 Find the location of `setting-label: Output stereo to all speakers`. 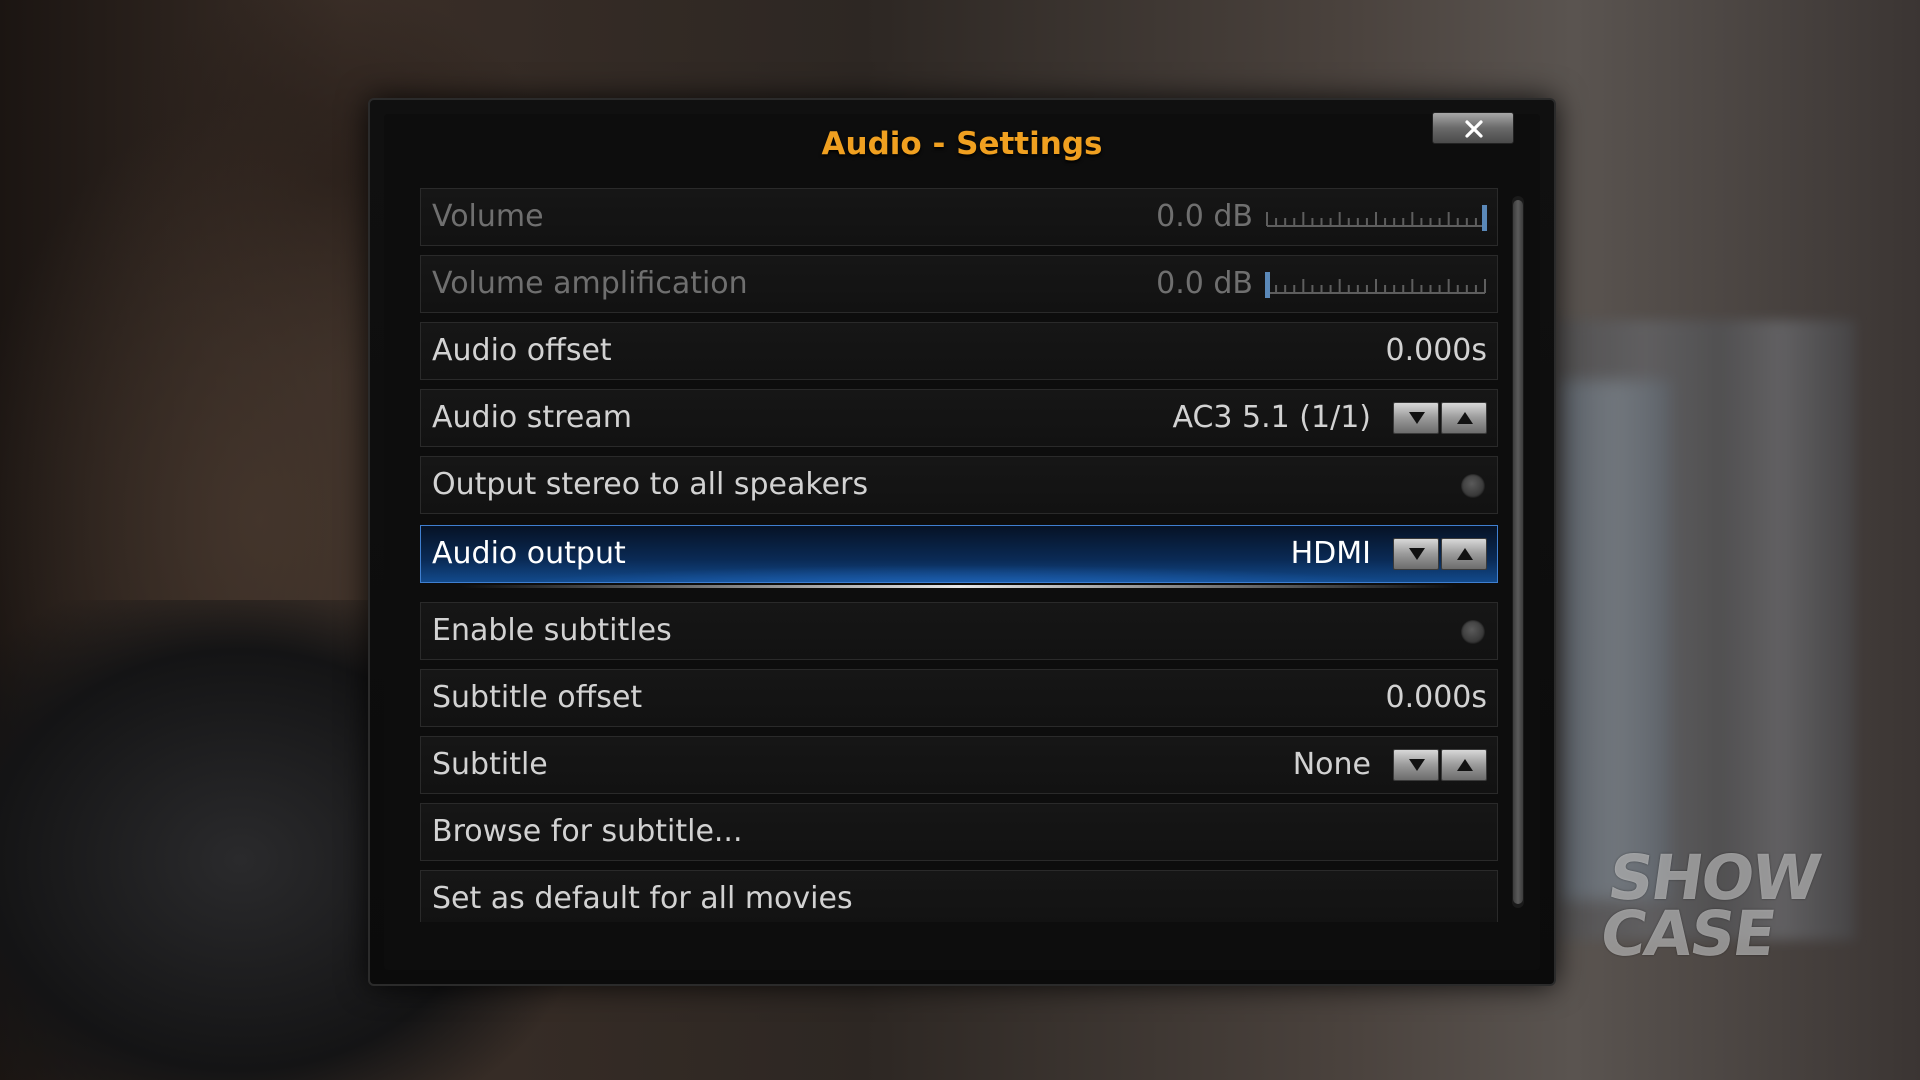

setting-label: Output stereo to all speakers is located at coordinates (650, 484).